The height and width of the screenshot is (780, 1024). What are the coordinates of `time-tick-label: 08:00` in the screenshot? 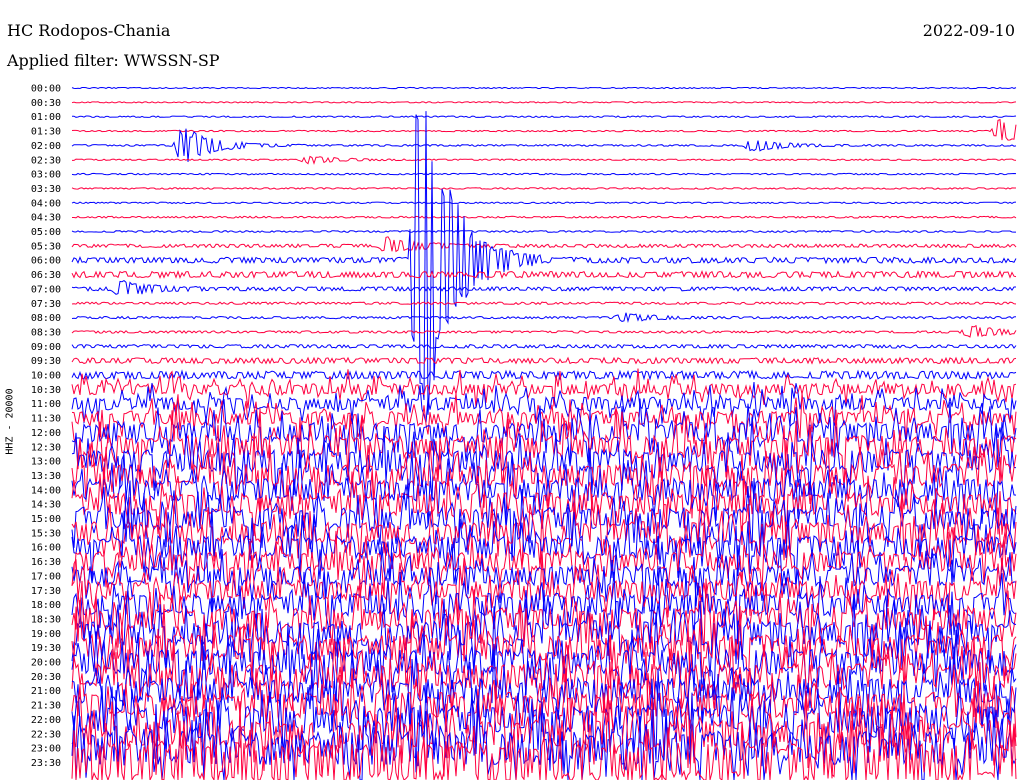 It's located at (46, 318).